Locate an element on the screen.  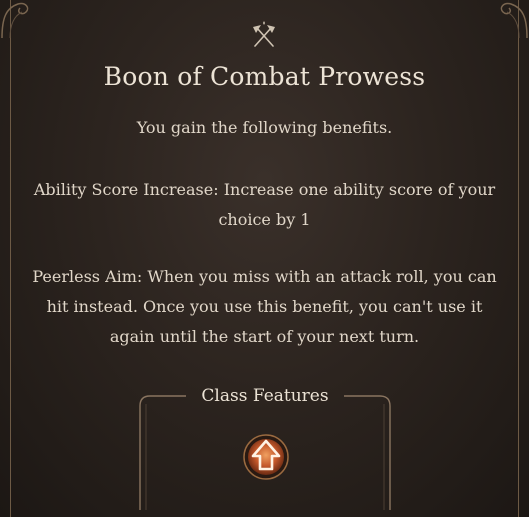
up-arrow-feature-icon is located at coordinates (266, 457).